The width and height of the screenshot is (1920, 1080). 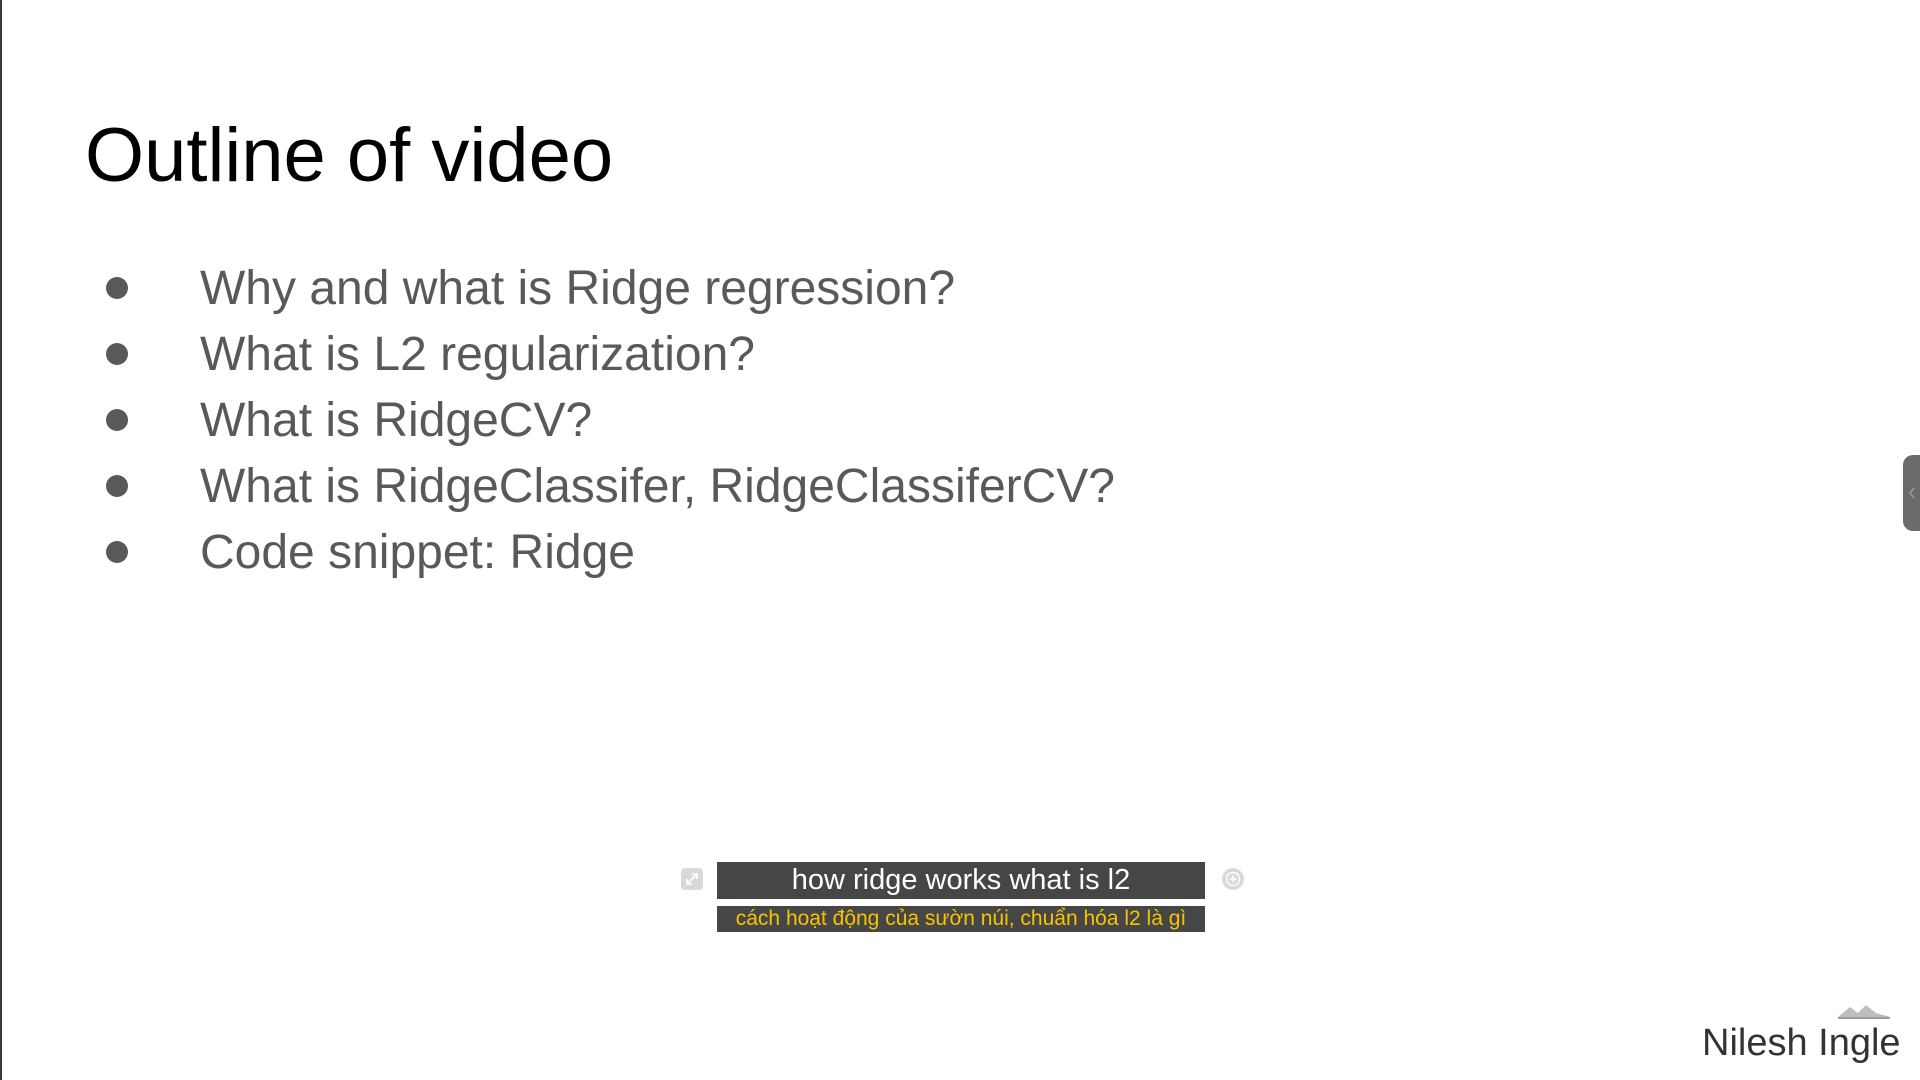 I want to click on list-item-text: What is L2 regularization?, so click(x=477, y=354).